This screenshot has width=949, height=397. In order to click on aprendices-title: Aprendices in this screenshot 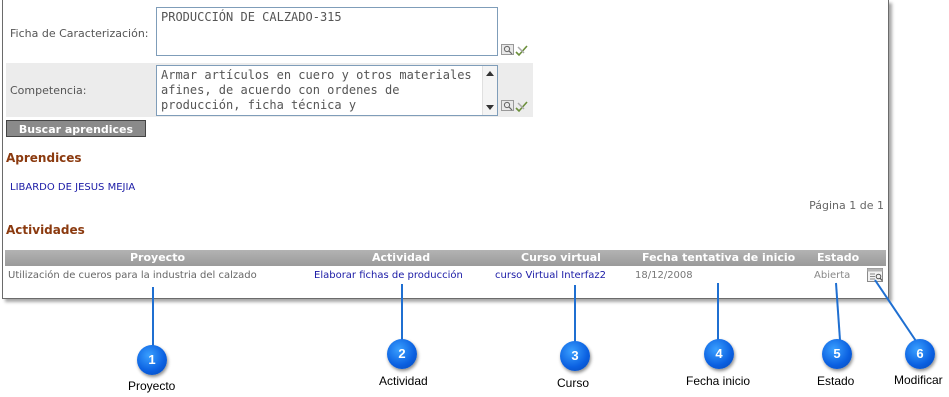, I will do `click(44, 158)`.